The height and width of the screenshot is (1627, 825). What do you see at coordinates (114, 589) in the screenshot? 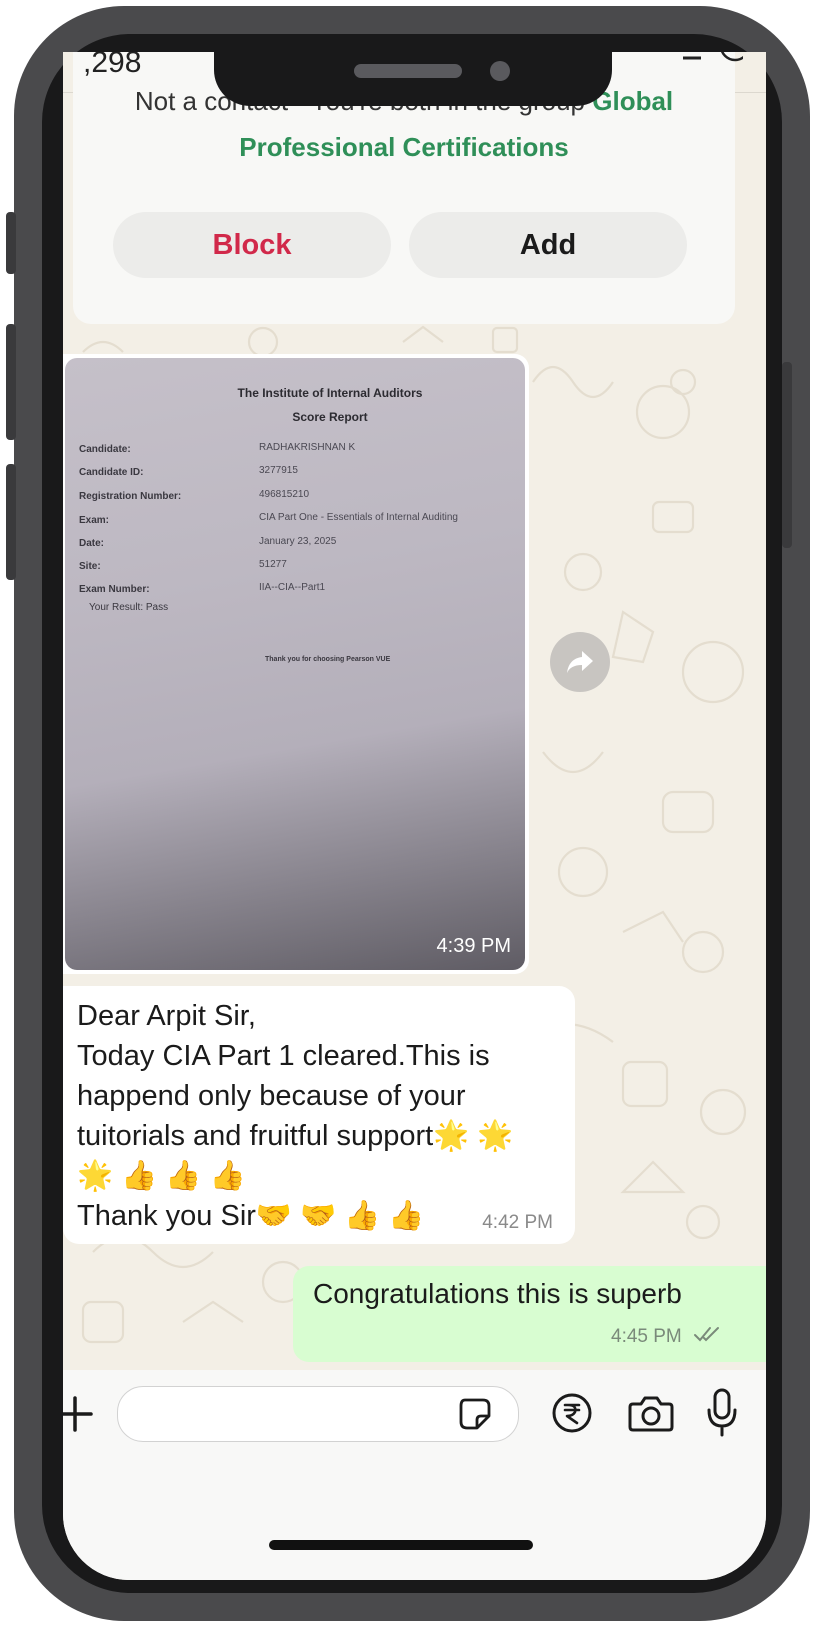
I see `doc-label: Exam Number:` at bounding box center [114, 589].